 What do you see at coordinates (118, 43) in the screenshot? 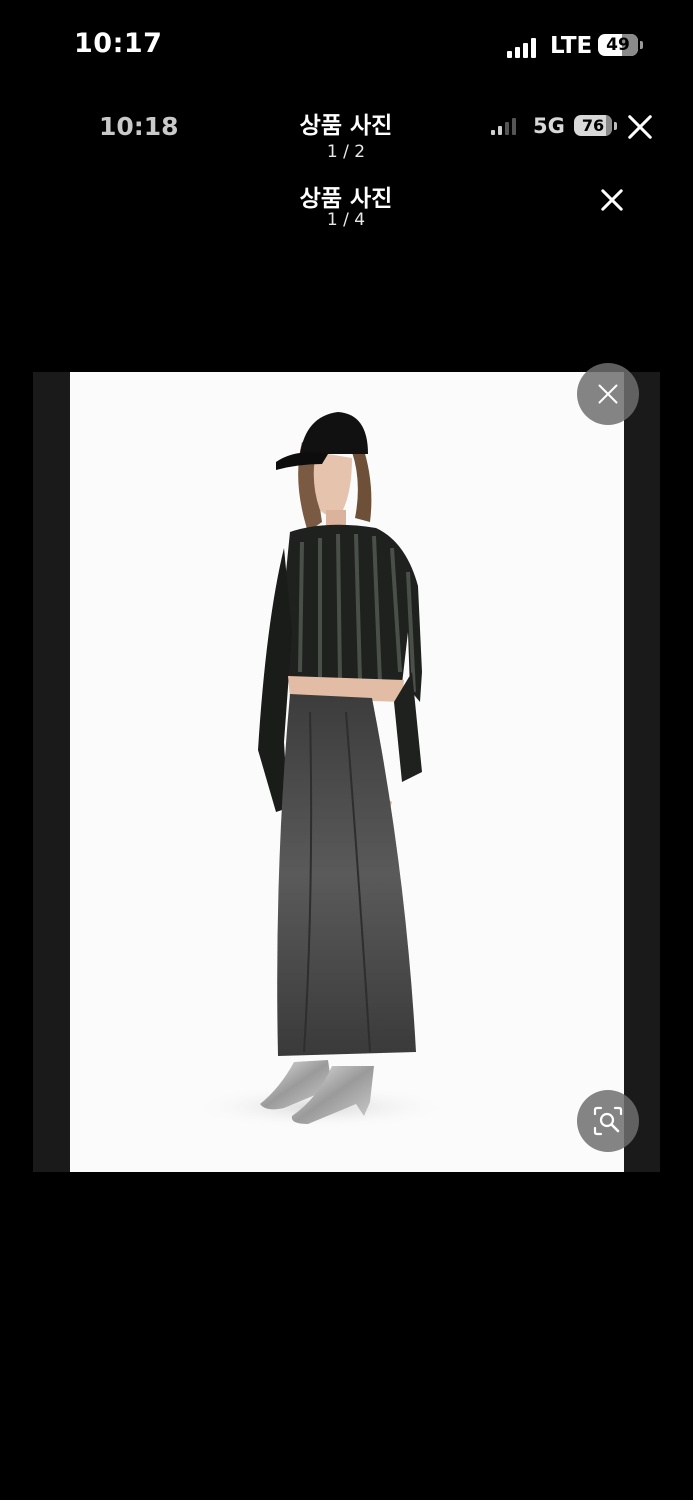
I see `status-bar-time: 10:17` at bounding box center [118, 43].